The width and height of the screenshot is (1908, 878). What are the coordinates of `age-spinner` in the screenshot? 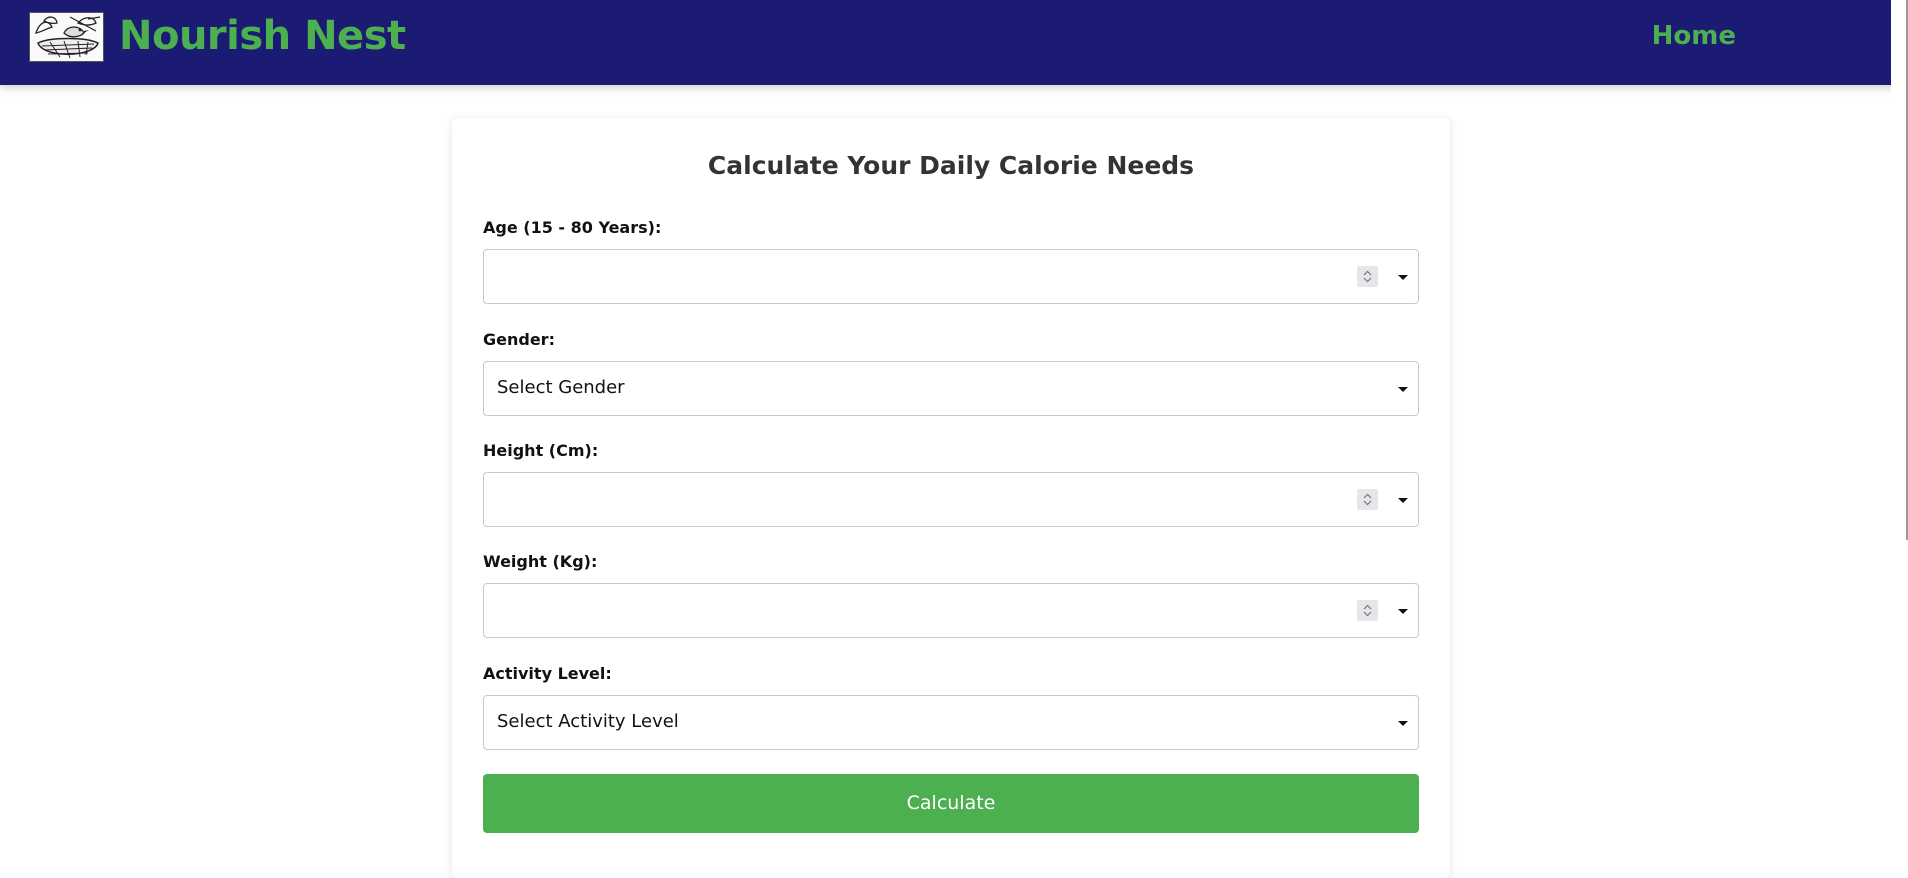 It's located at (1367, 276).